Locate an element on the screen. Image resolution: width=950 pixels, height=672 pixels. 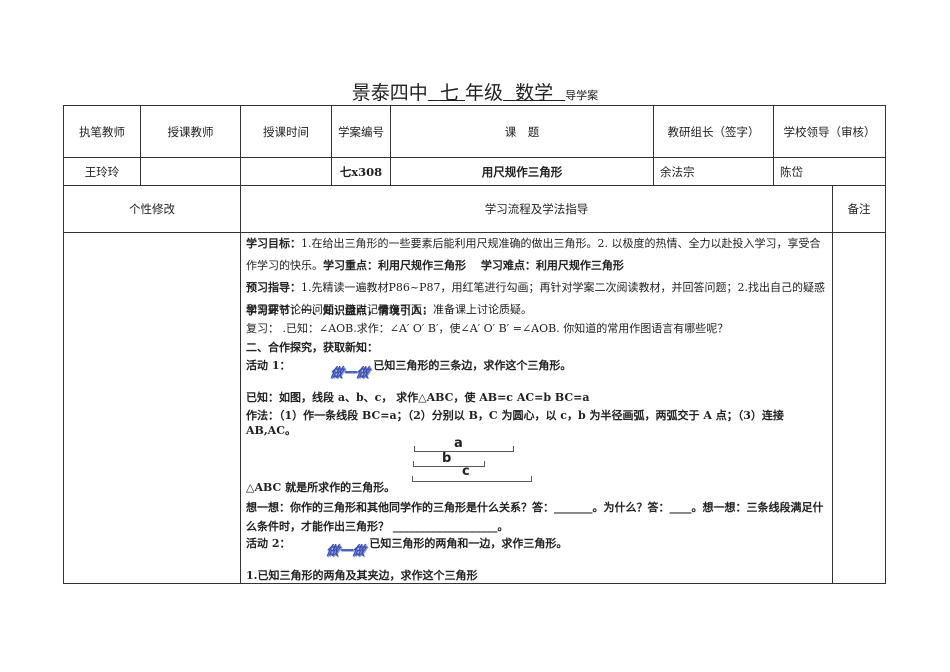
sub-task-1: 1.已知三角形的两角及其夹边，求作这个三角形 is located at coordinates (362, 575).